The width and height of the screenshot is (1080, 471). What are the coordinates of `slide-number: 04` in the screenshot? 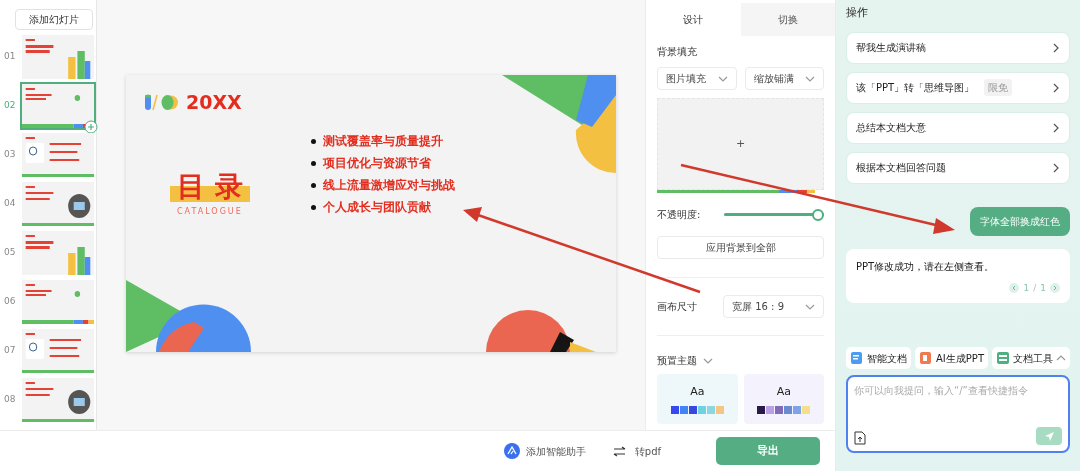 It's located at (10, 204).